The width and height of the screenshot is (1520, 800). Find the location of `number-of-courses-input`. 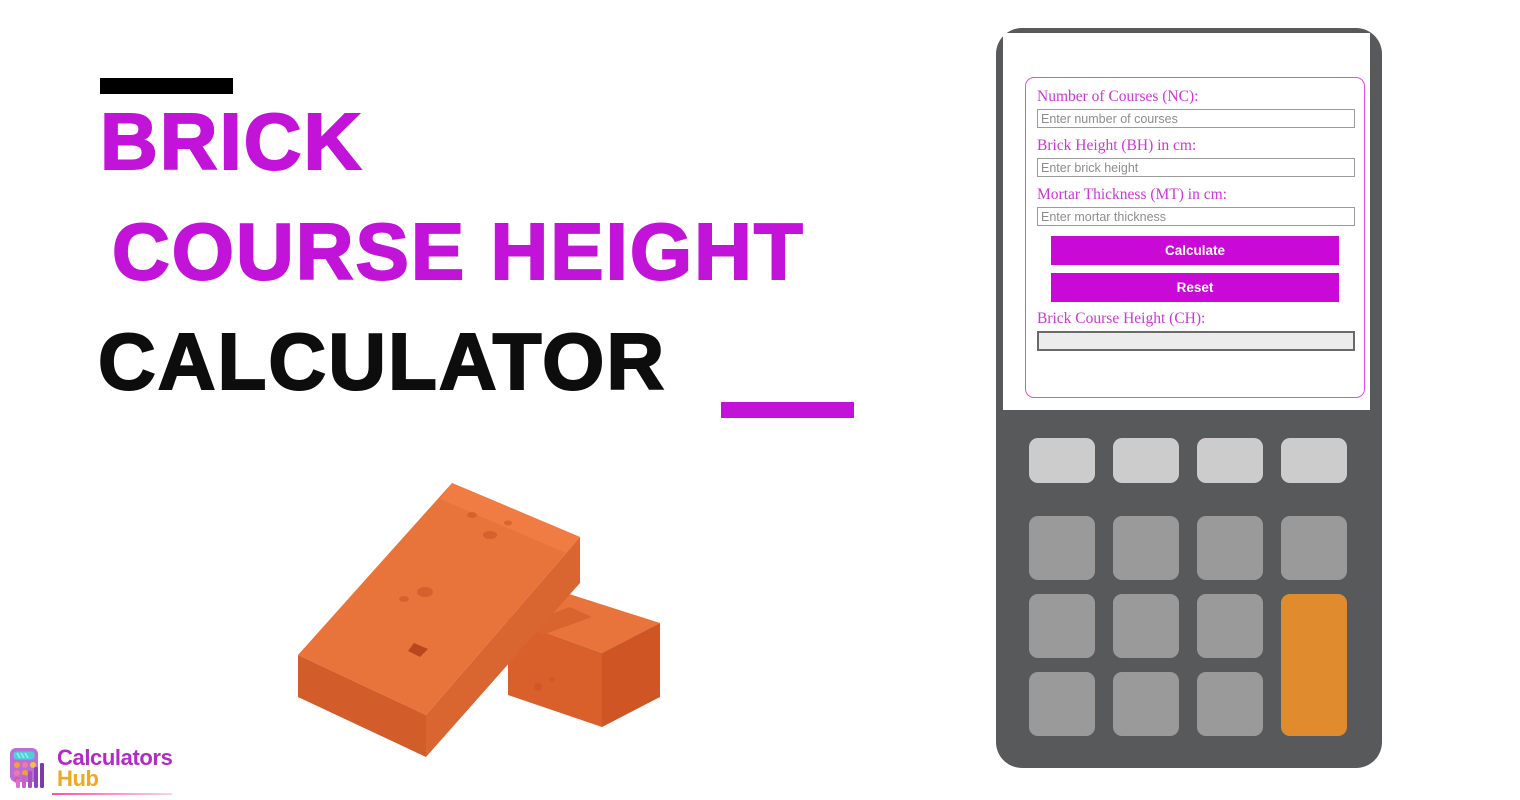

number-of-courses-input is located at coordinates (1196, 118).